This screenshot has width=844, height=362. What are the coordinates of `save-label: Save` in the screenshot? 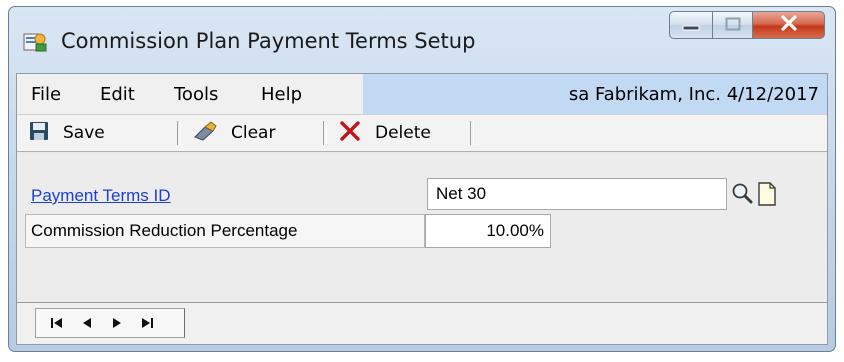 It's located at (84, 133).